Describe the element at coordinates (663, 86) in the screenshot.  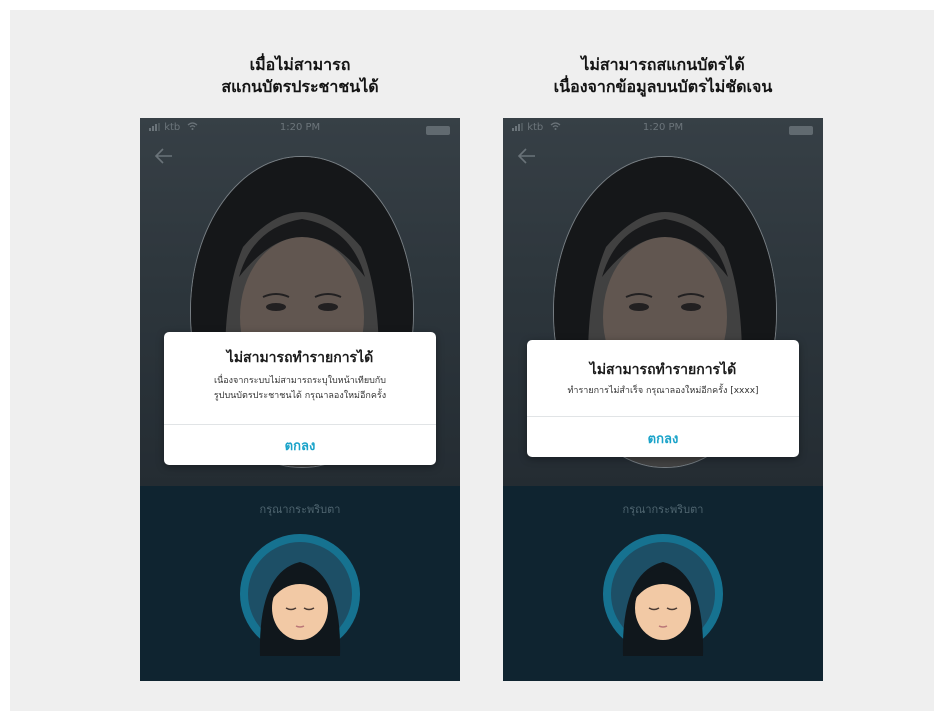
I see `caption-line: เนื่องจากข้อมูลบนบัตรไม่ชัดเจน` at that location.